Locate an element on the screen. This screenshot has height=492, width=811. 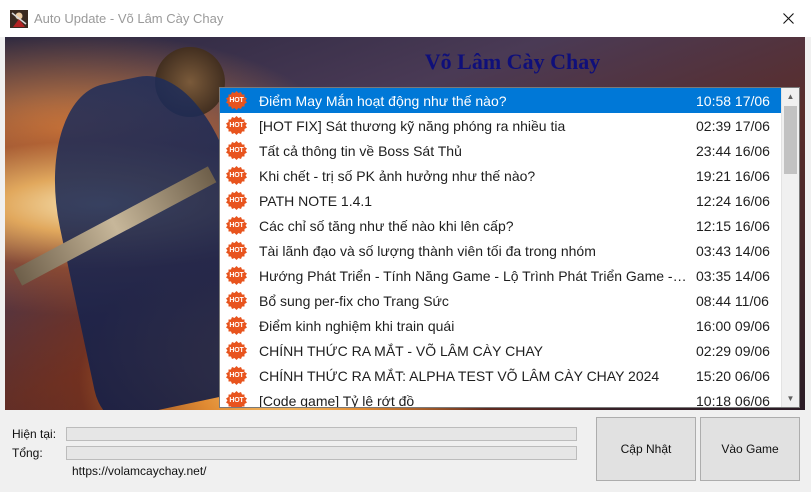
news-item-date: 03:43 14/06 is located at coordinates (733, 251).